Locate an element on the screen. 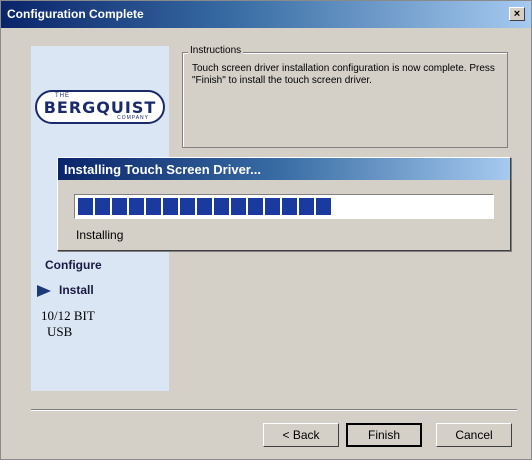  finish-button: Finish is located at coordinates (384, 435).